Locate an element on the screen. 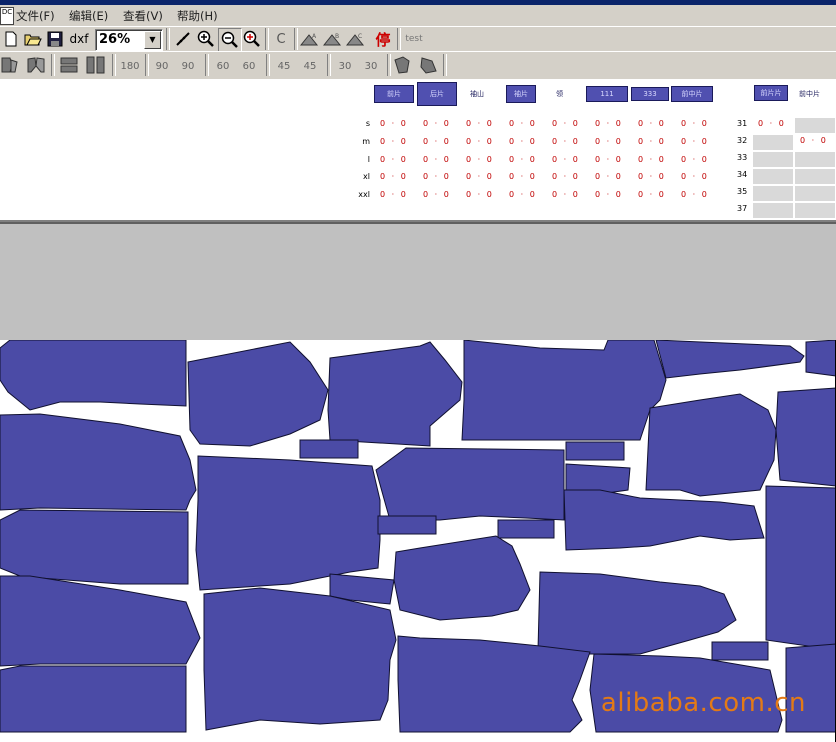 The image size is (836, 742). piece-header-collar: 领 is located at coordinates (559, 94).